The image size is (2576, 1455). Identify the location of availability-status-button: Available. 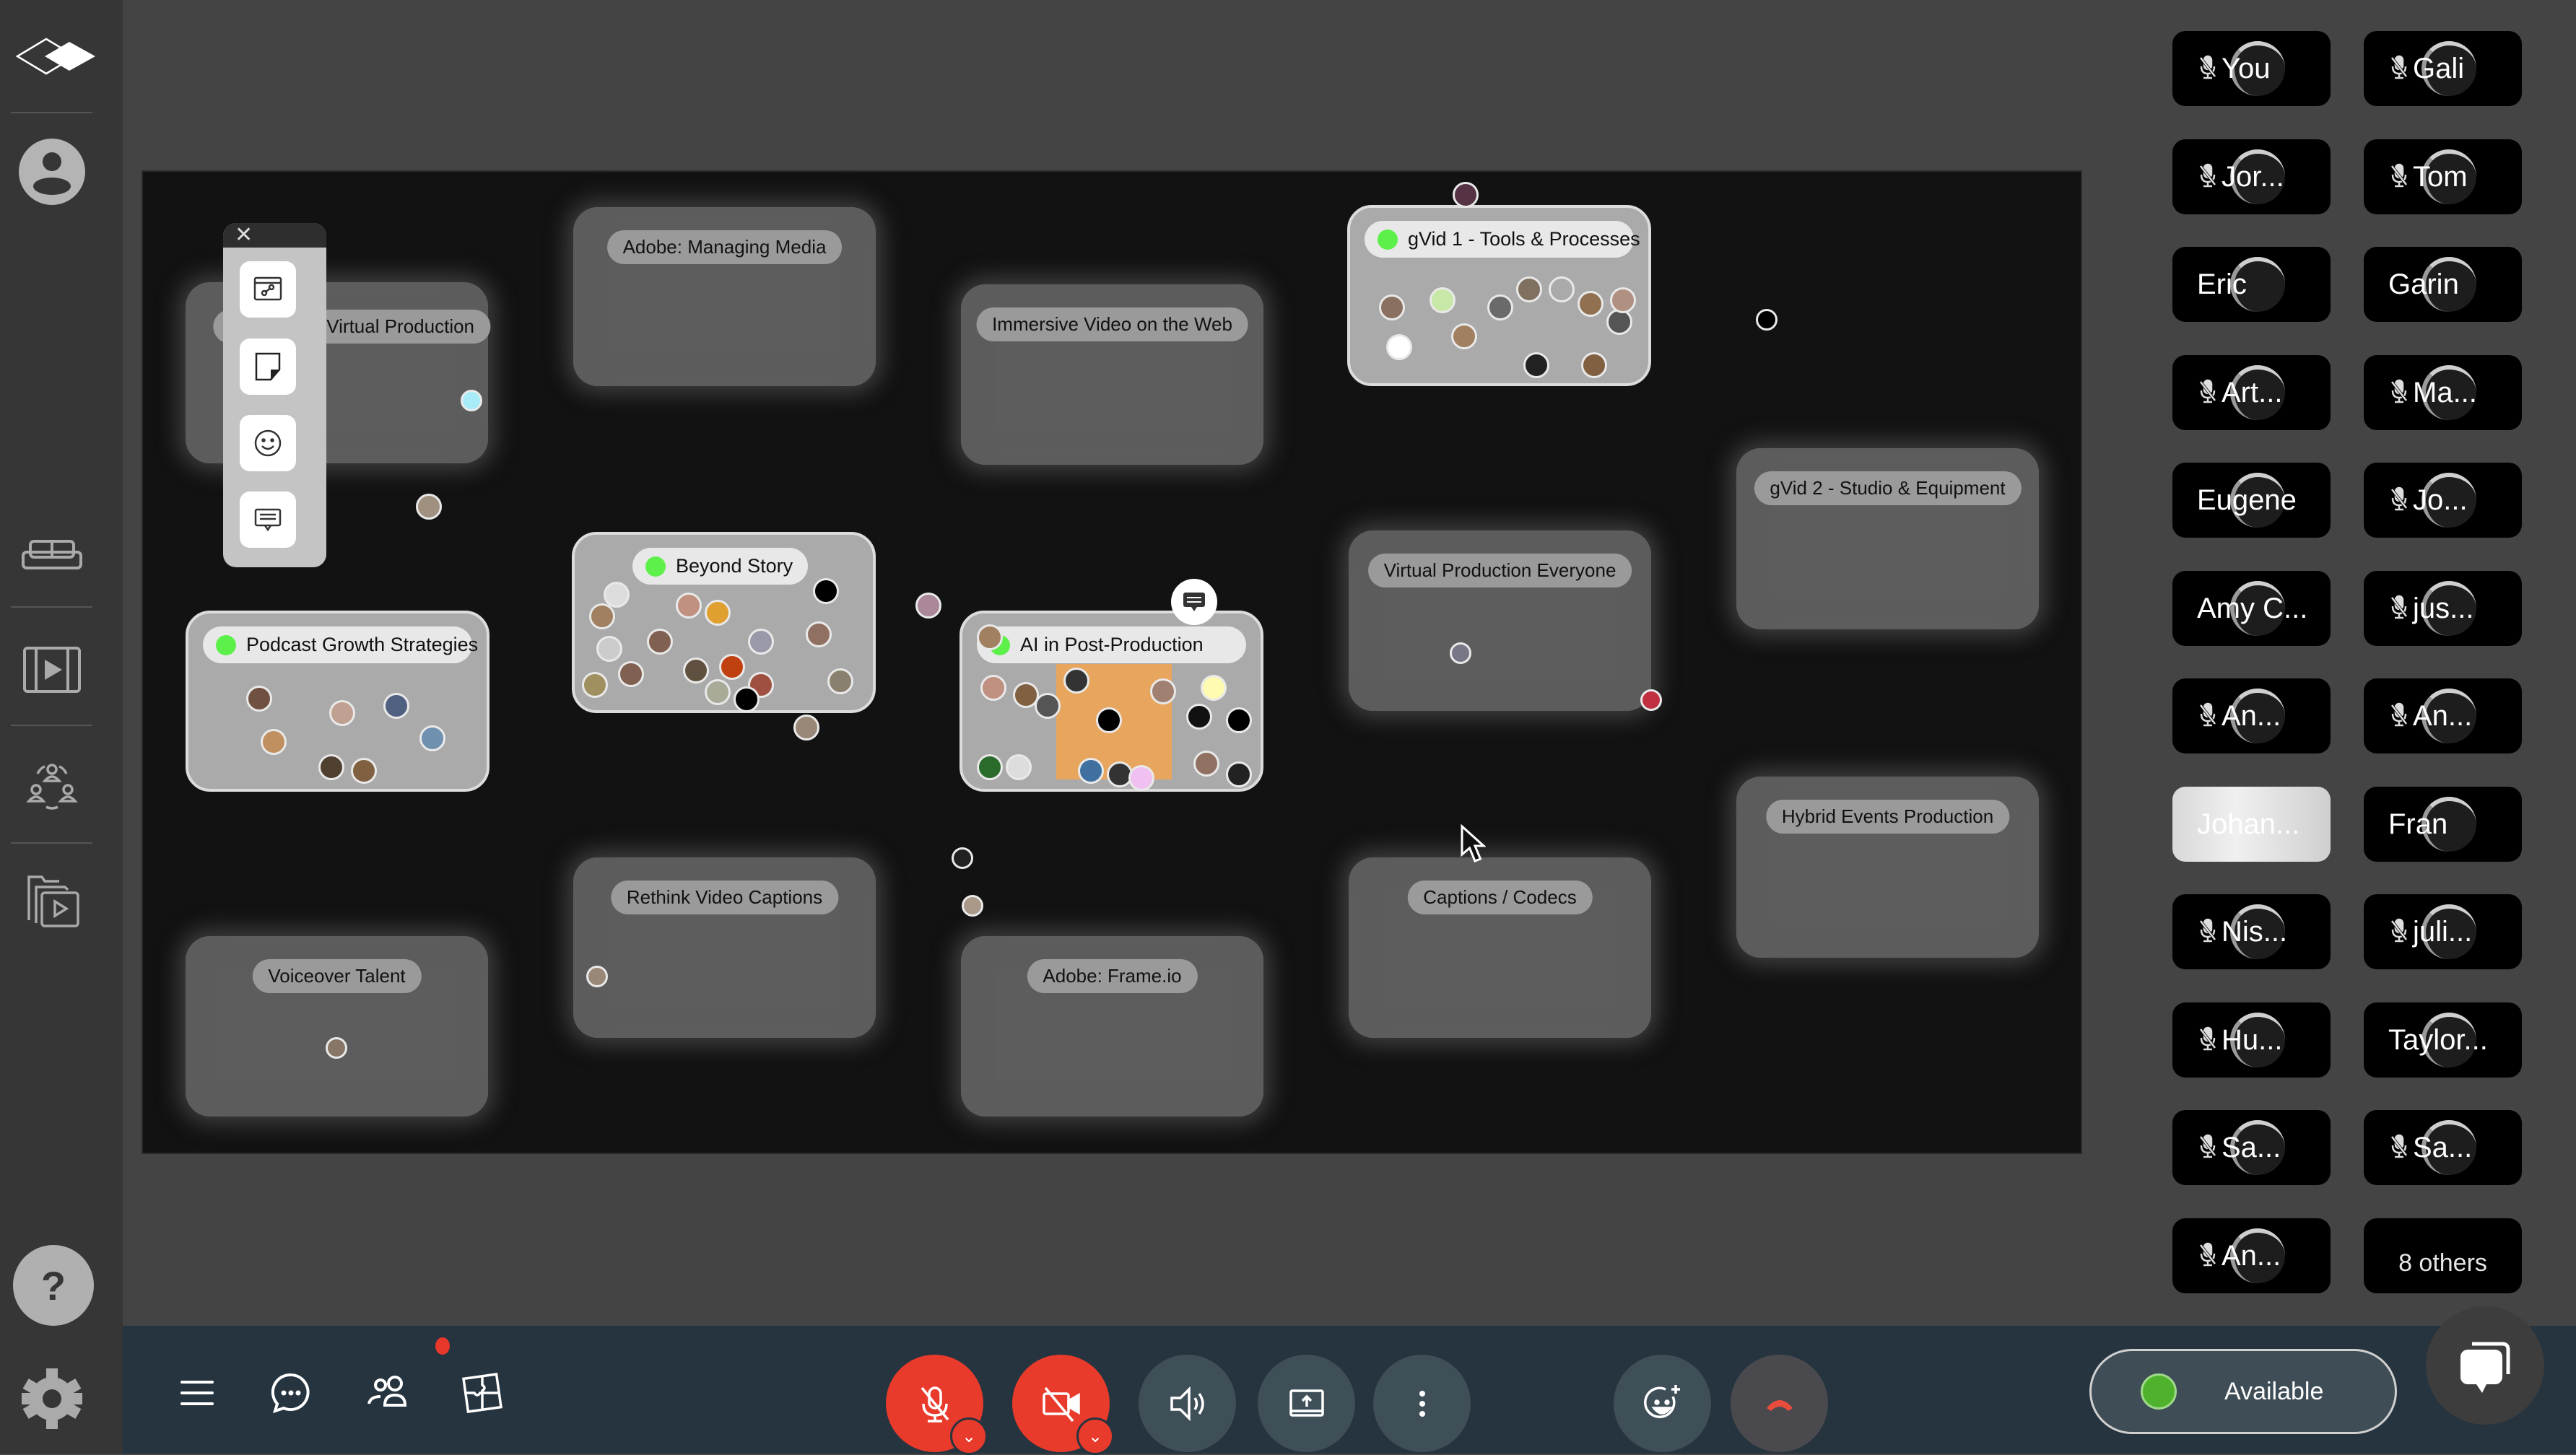
(2243, 1391).